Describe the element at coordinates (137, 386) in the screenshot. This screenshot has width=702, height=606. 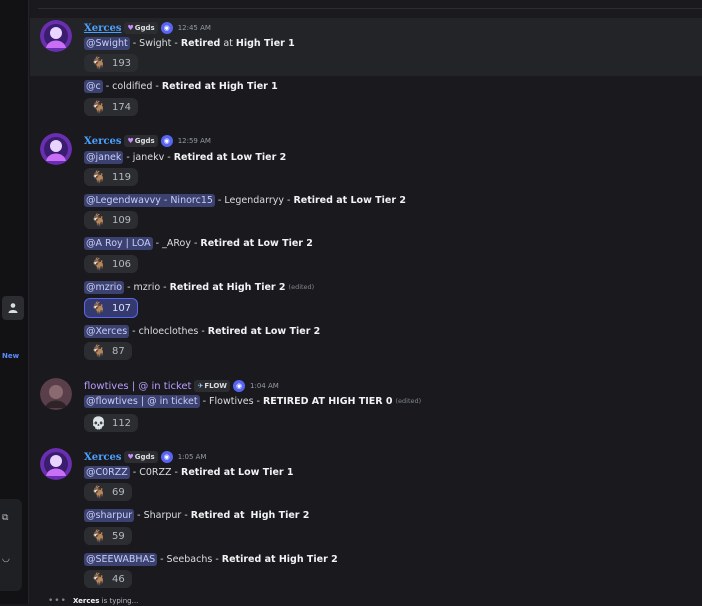
I see `author-name: flowtives | @ in ticket` at that location.